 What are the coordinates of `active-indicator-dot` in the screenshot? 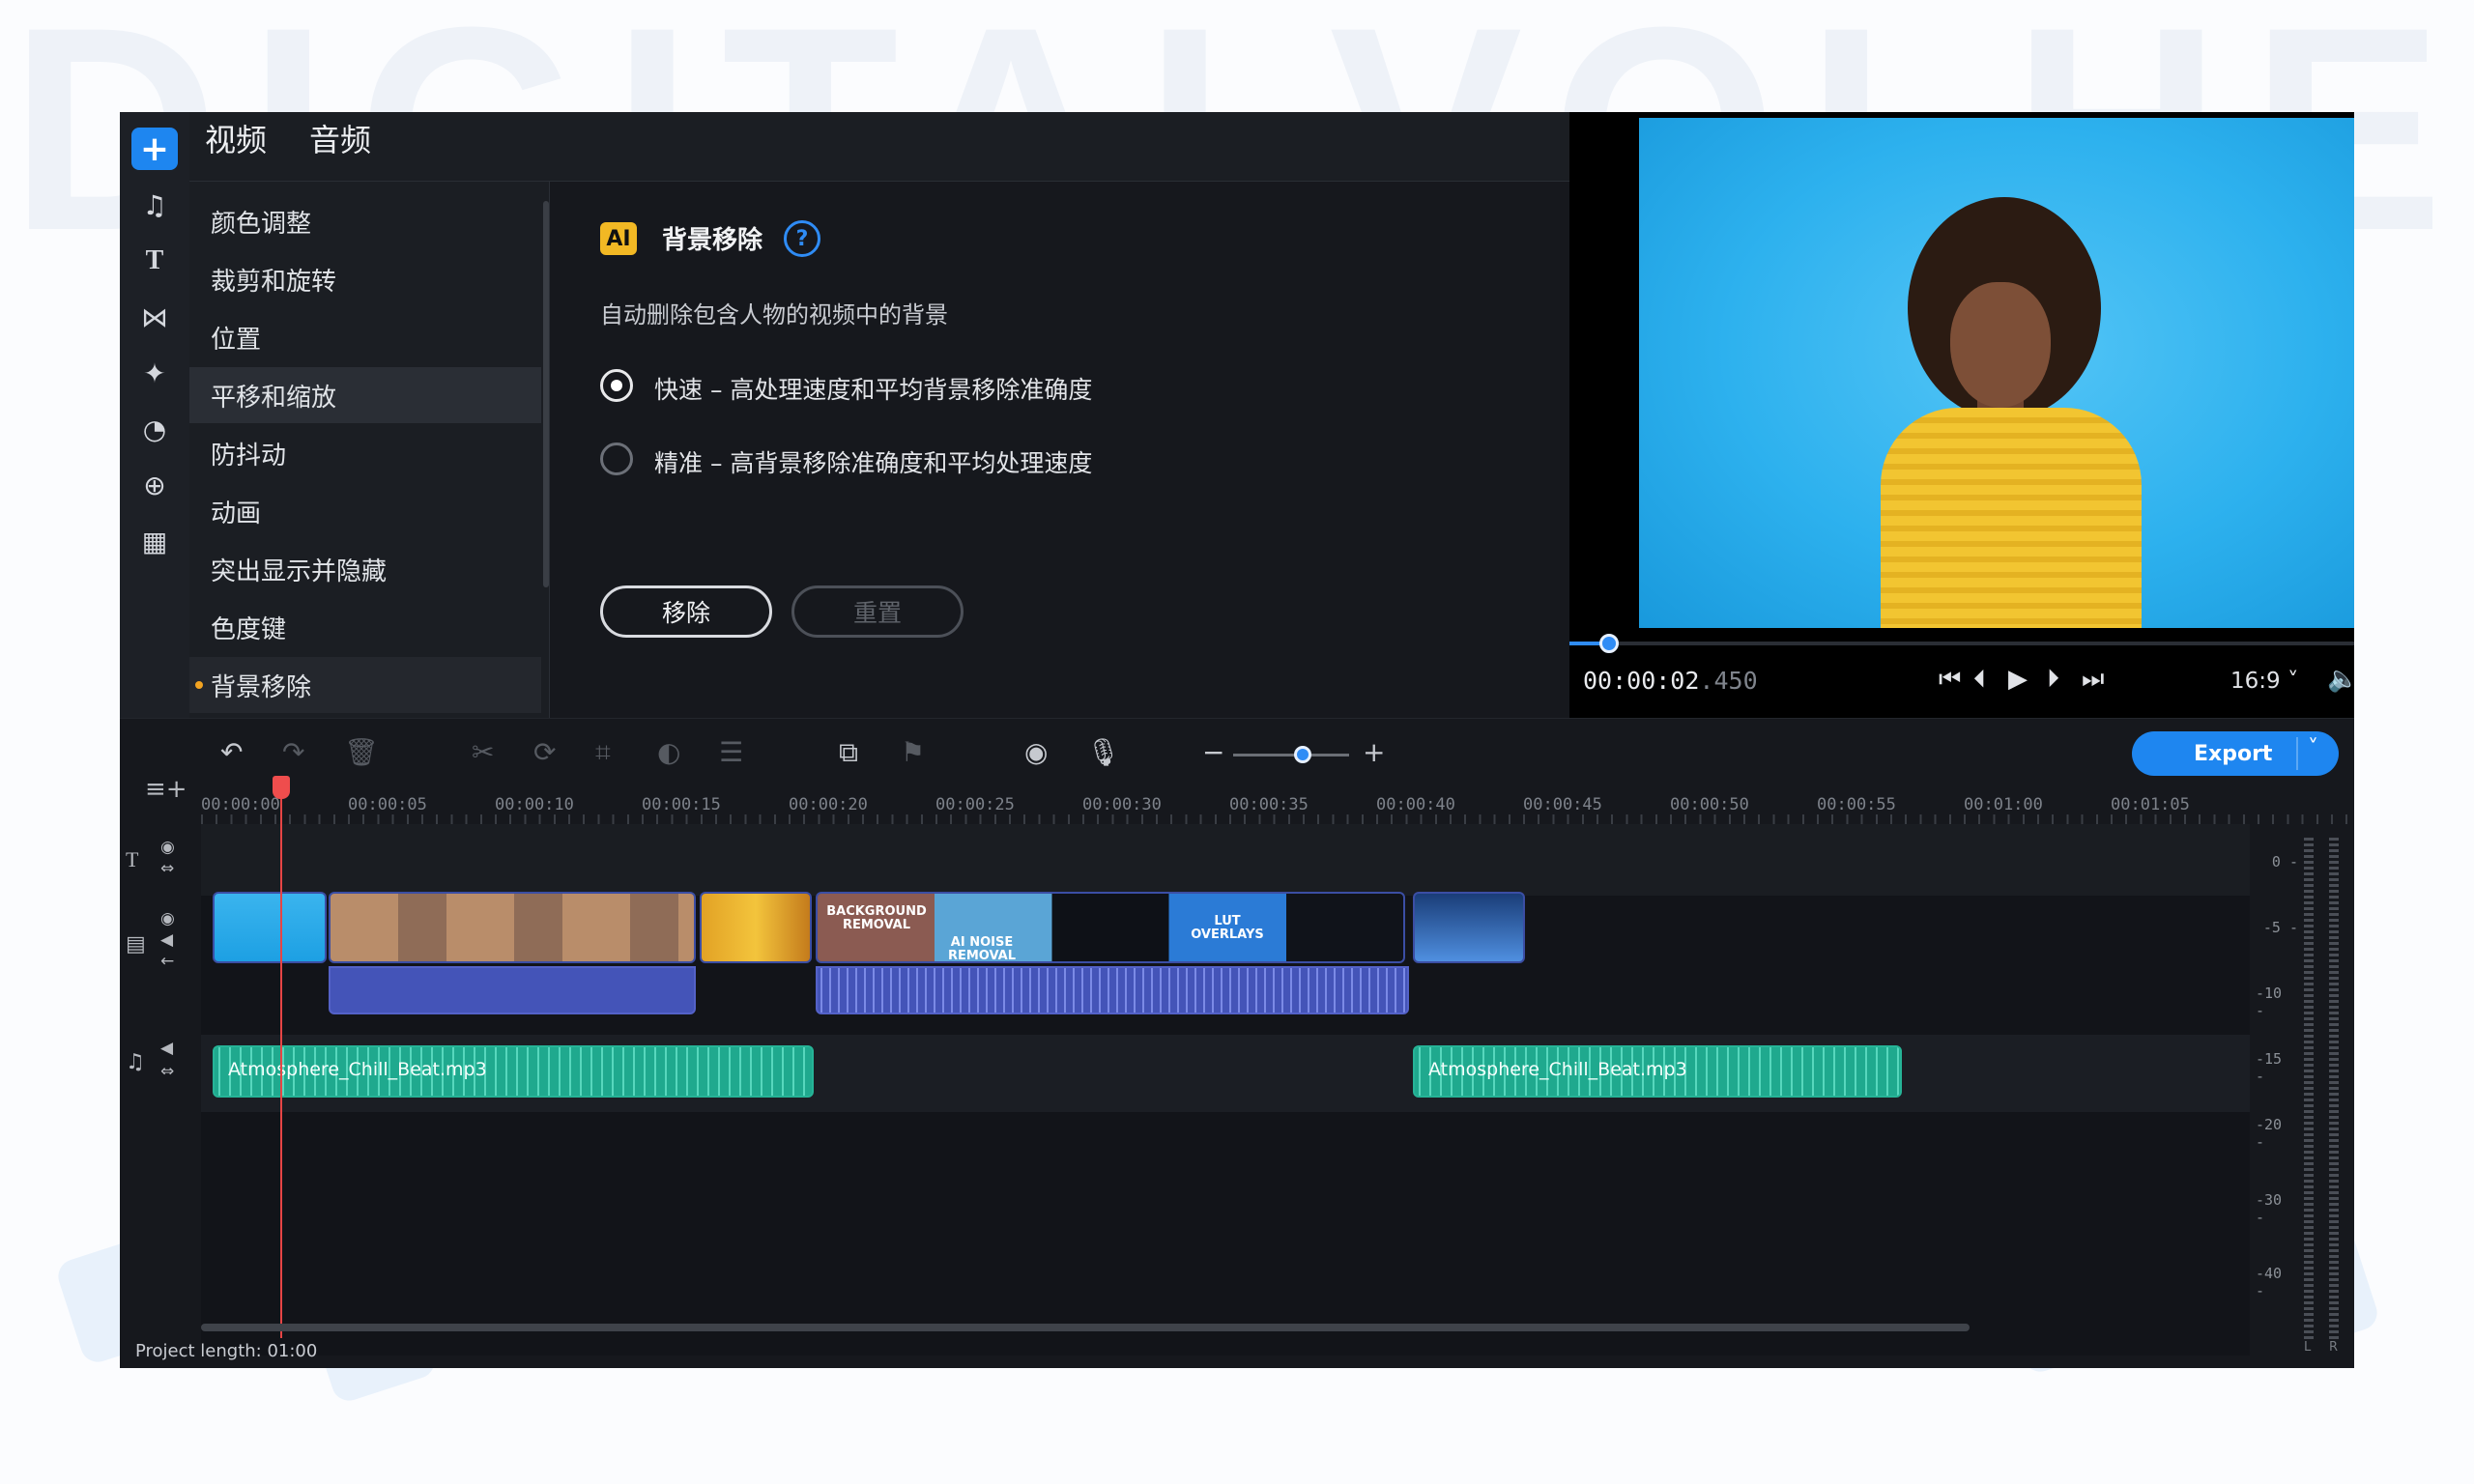 It's located at (199, 685).